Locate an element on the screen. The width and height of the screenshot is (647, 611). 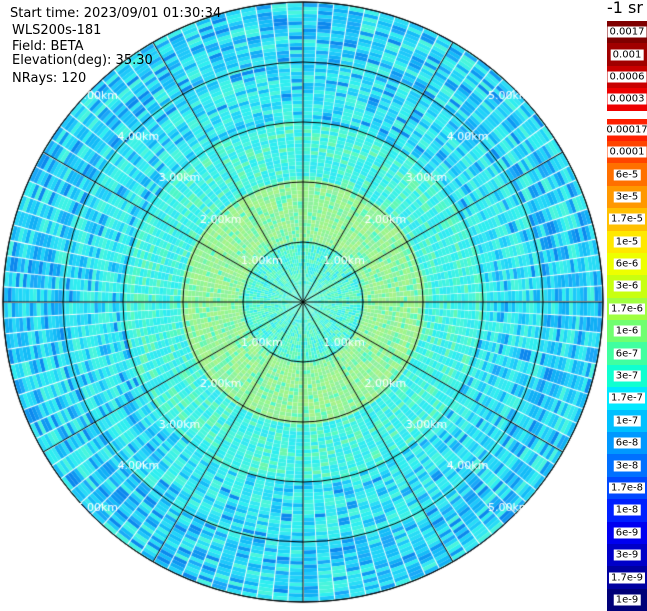
colorbar-tick-label: 1e-9 is located at coordinates (627, 600).